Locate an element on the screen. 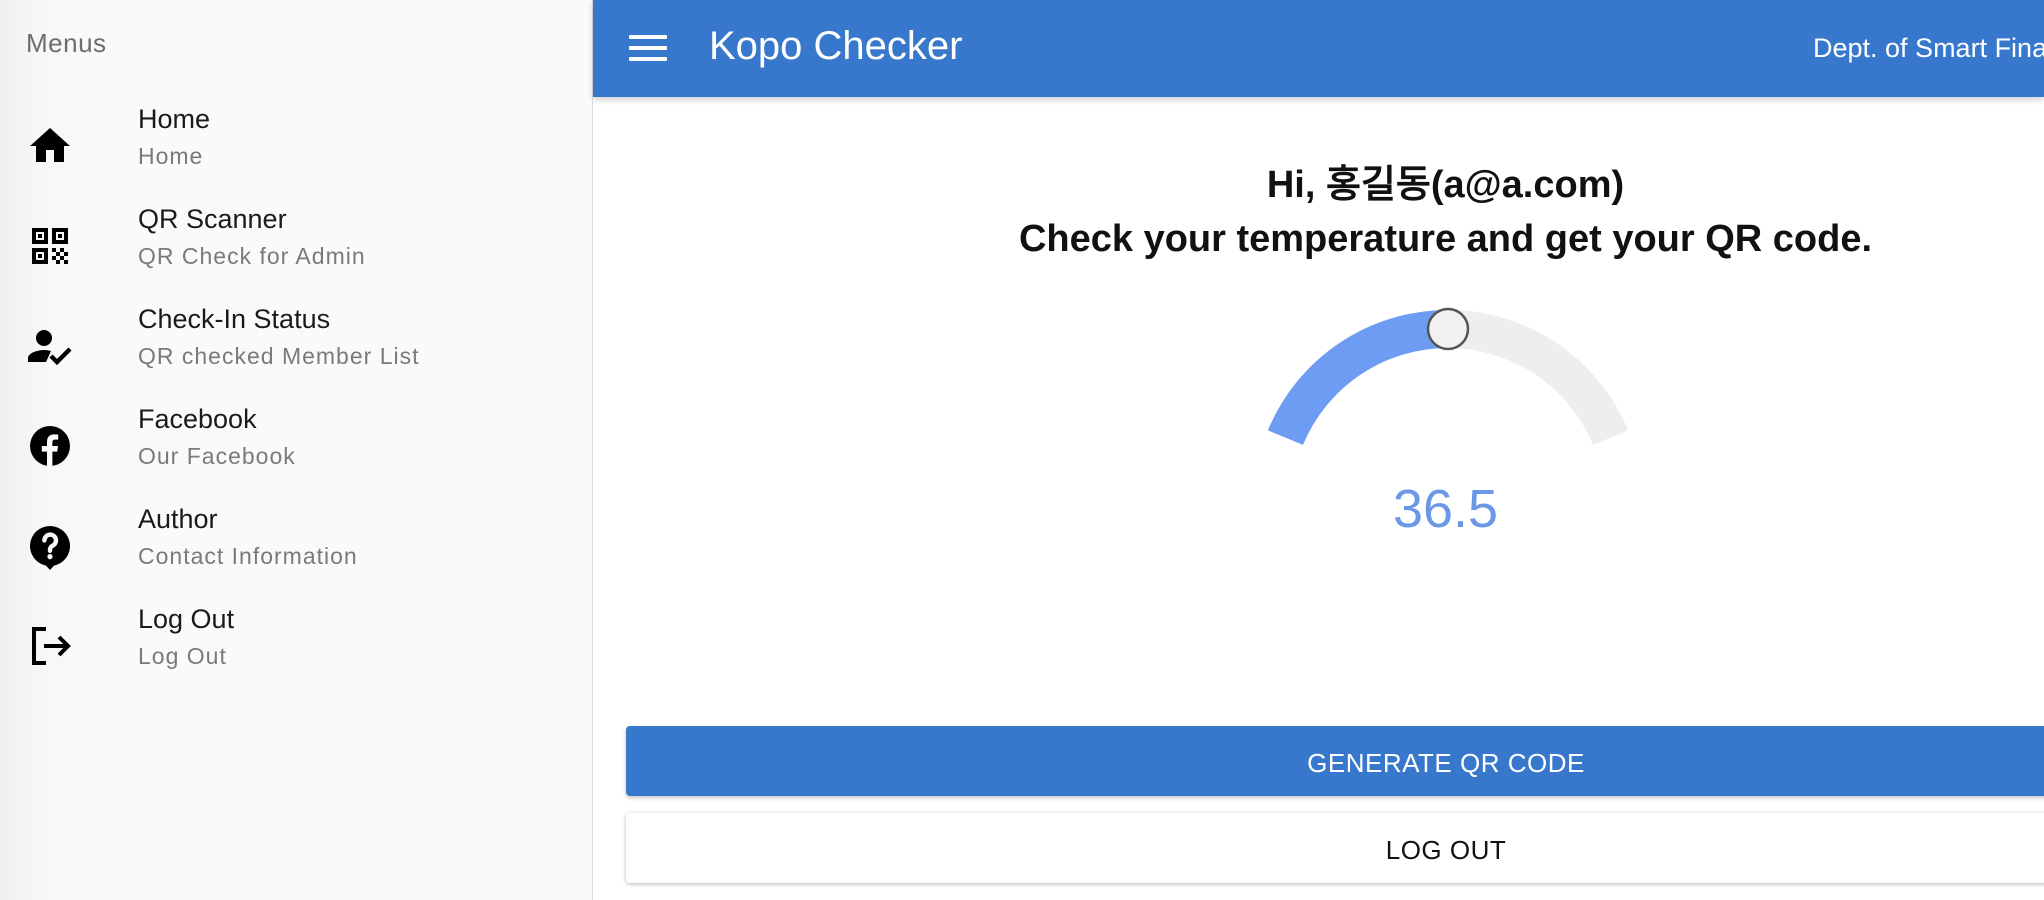 Image resolution: width=2044 pixels, height=900 pixels. menu-item-facebook: Facebook Our Facebook is located at coordinates (296, 454).